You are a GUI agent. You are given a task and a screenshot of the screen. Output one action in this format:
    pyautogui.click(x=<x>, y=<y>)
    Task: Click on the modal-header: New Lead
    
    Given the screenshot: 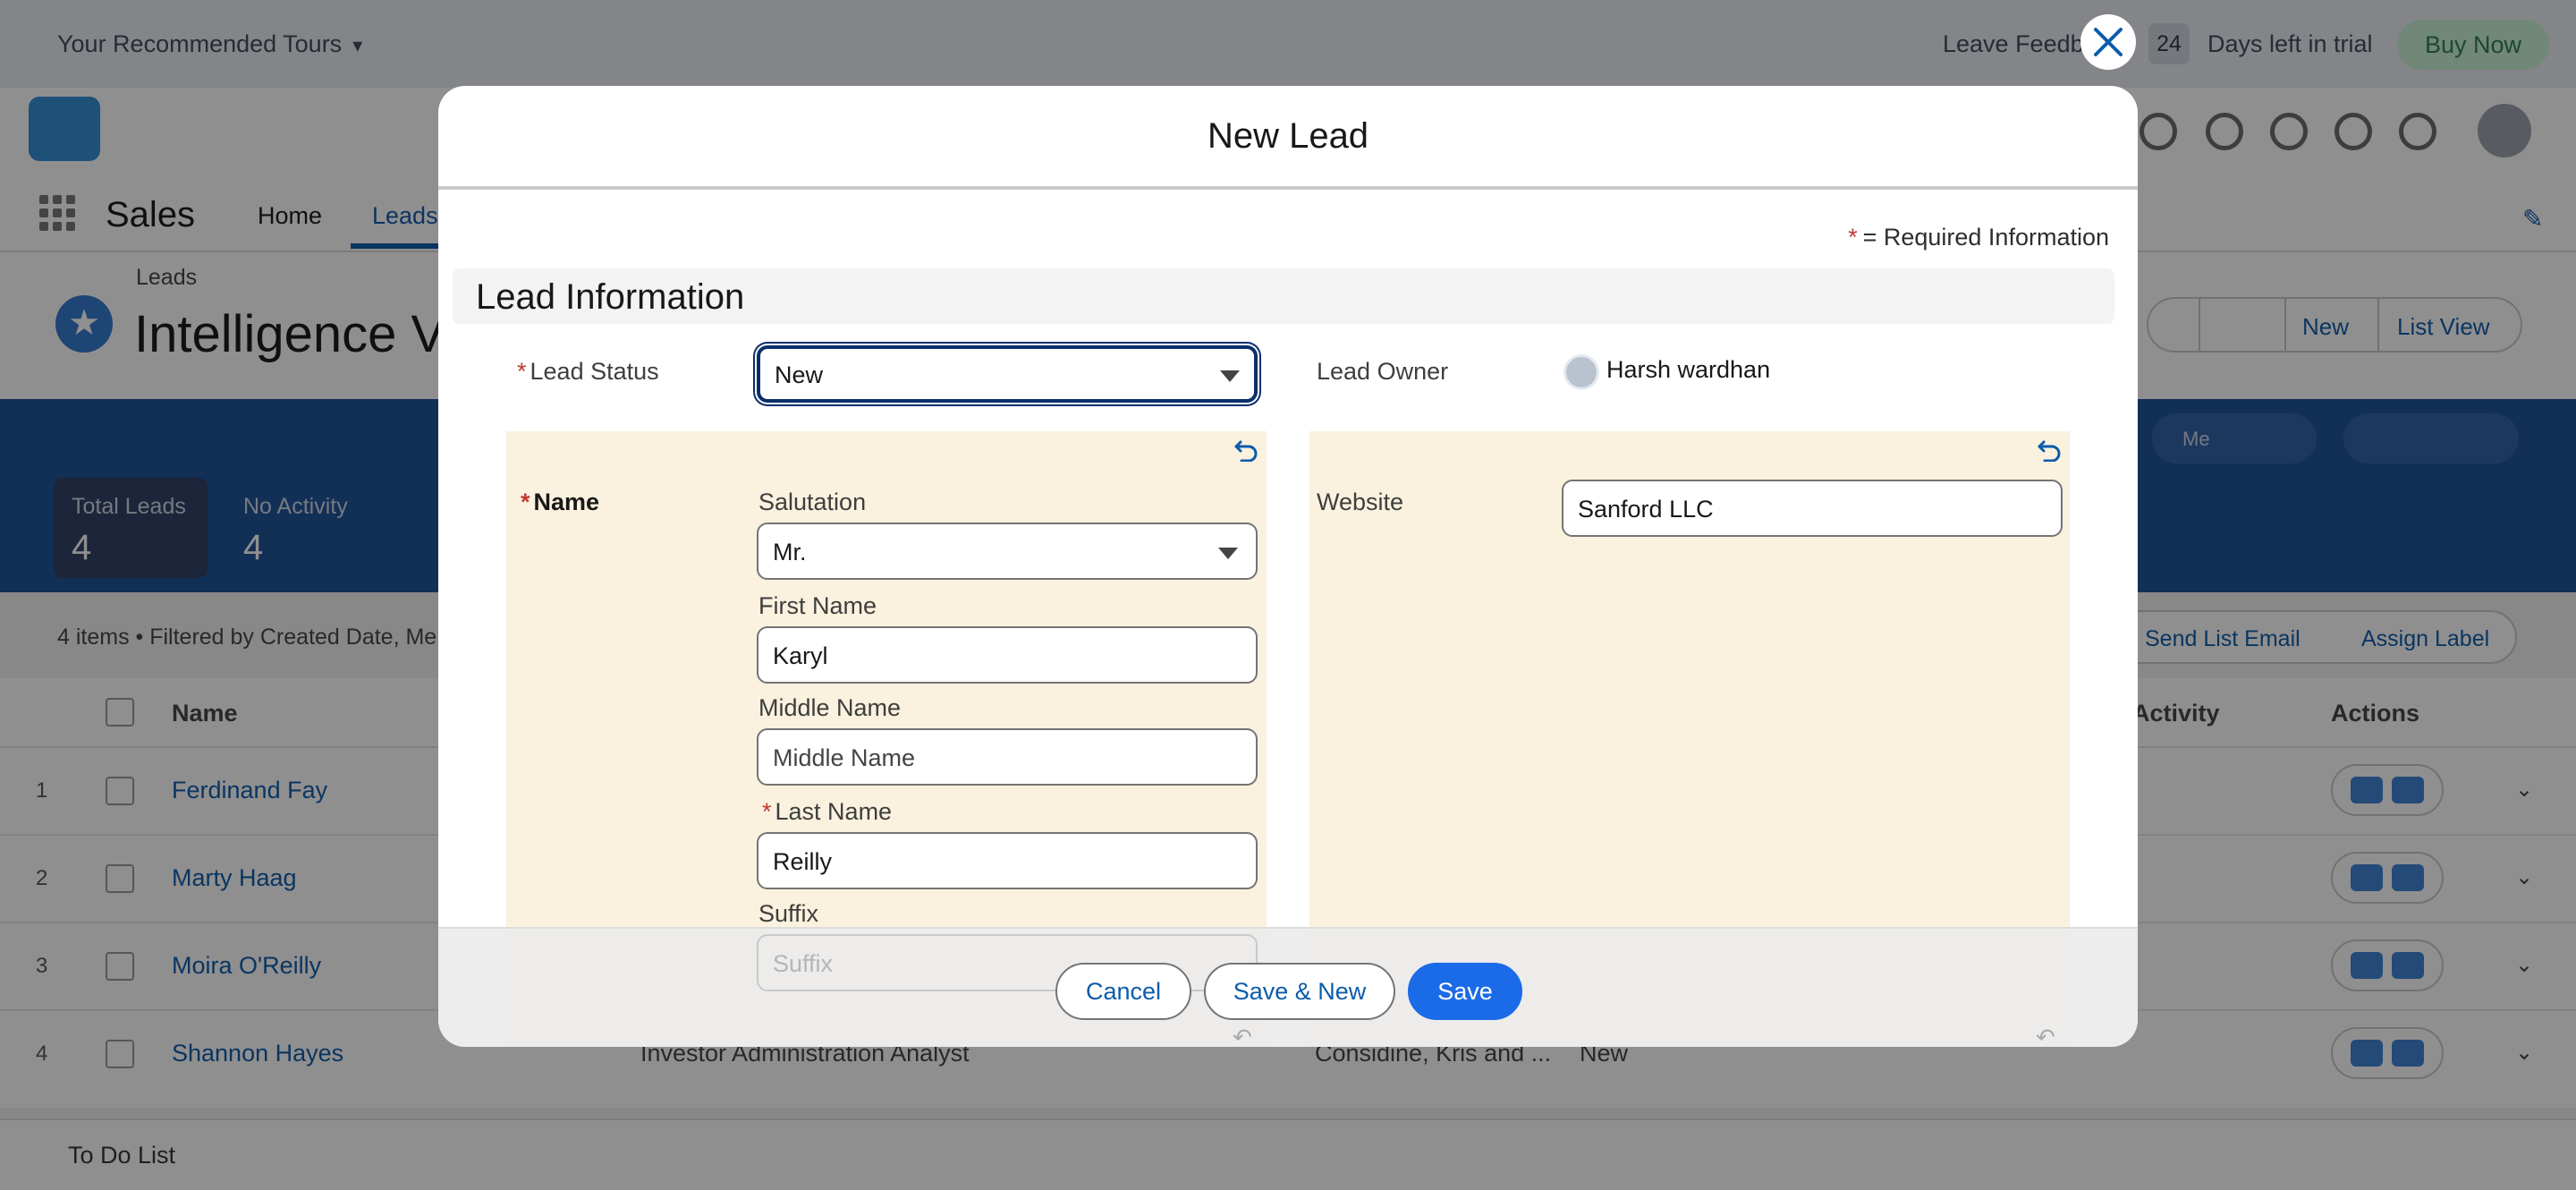 What is the action you would take?
    pyautogui.click(x=1288, y=138)
    